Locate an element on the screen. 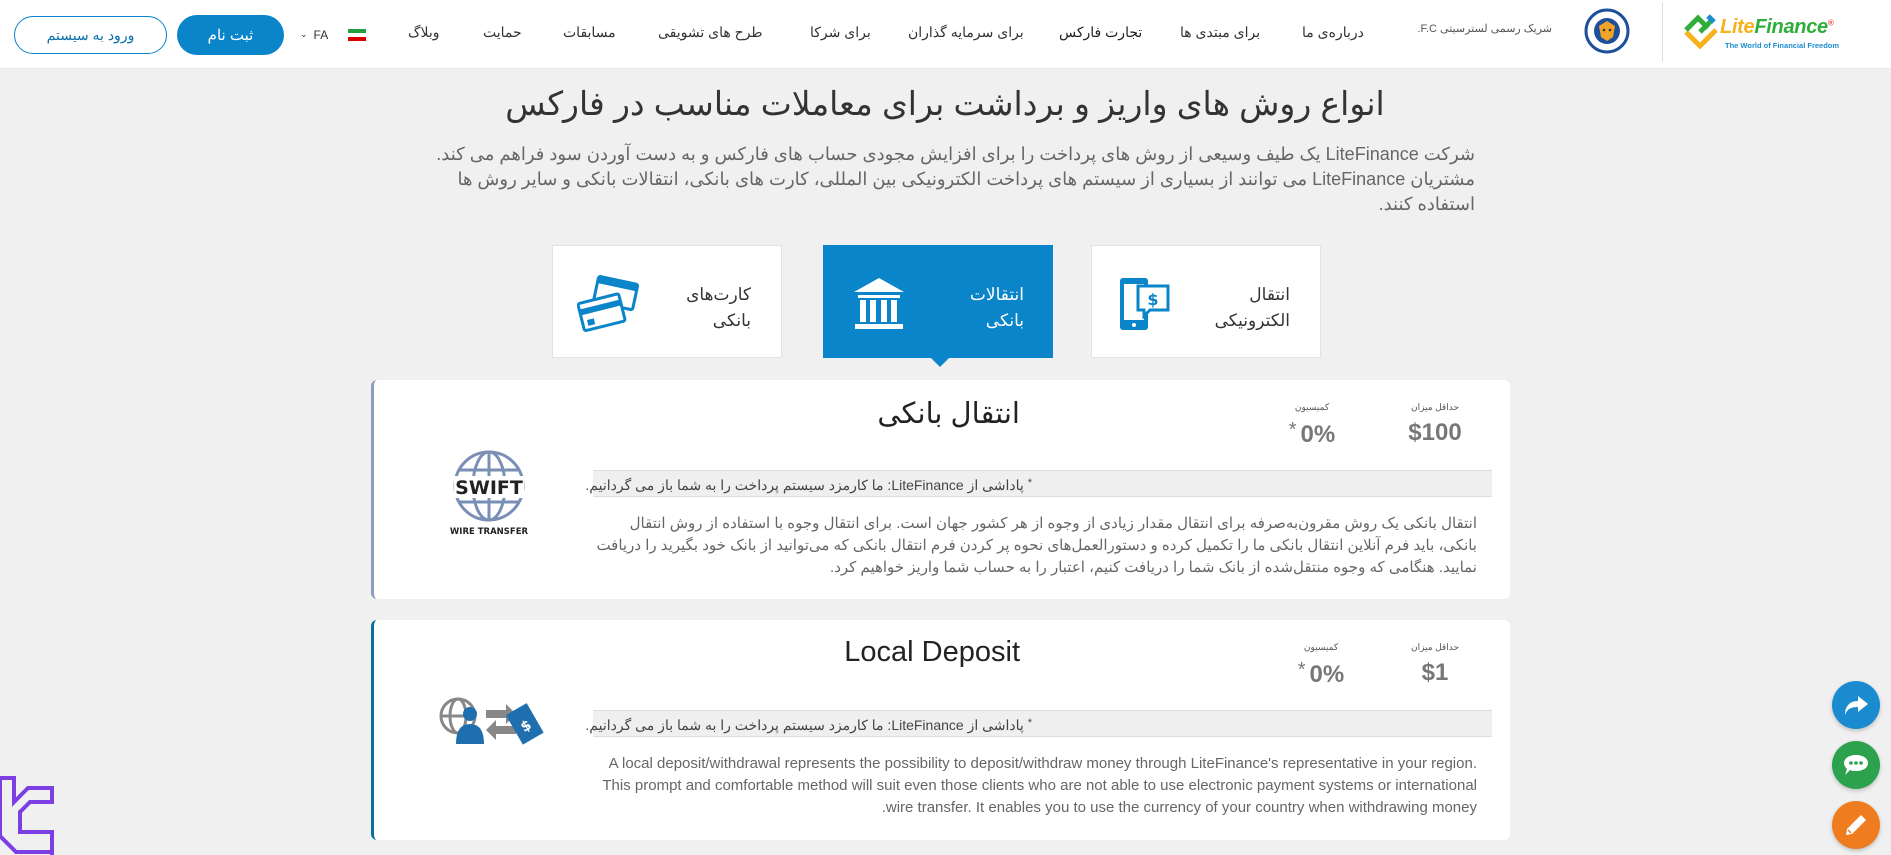 The width and height of the screenshot is (1891, 855). login-button: ورود به سیستم is located at coordinates (90, 35).